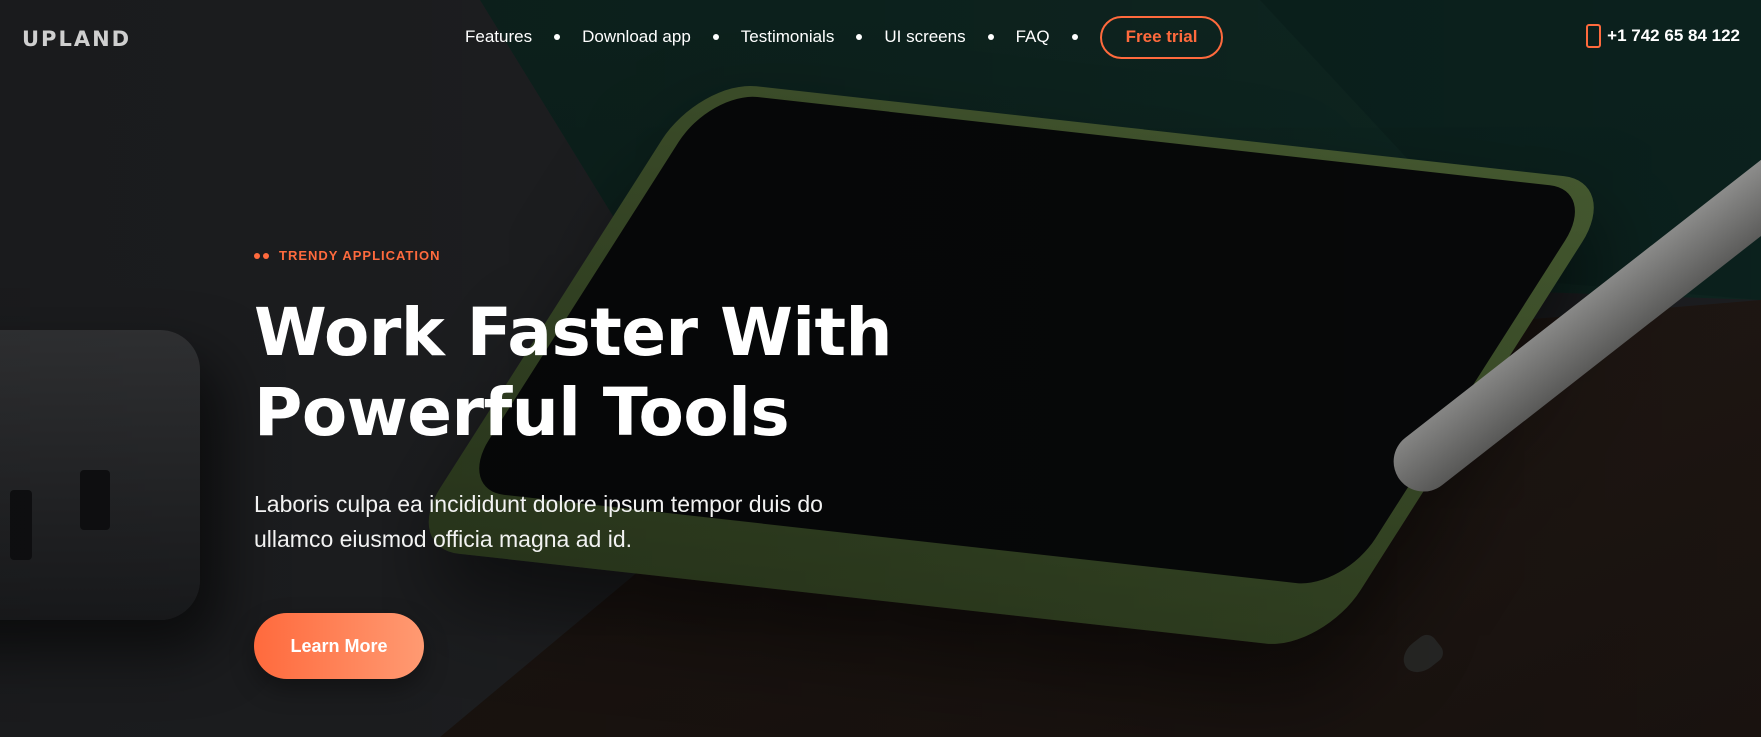 This screenshot has width=1761, height=737. What do you see at coordinates (1033, 37) in the screenshot?
I see `nav-link-faq: FAQ` at bounding box center [1033, 37].